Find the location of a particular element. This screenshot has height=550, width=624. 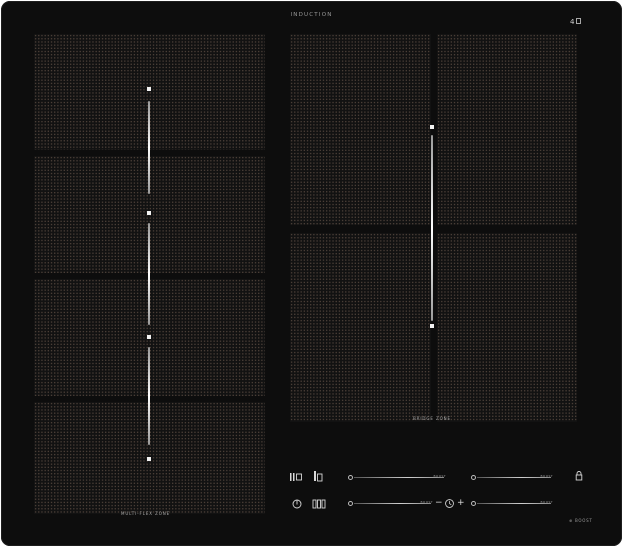

child-lock-icon is located at coordinates (579, 476).